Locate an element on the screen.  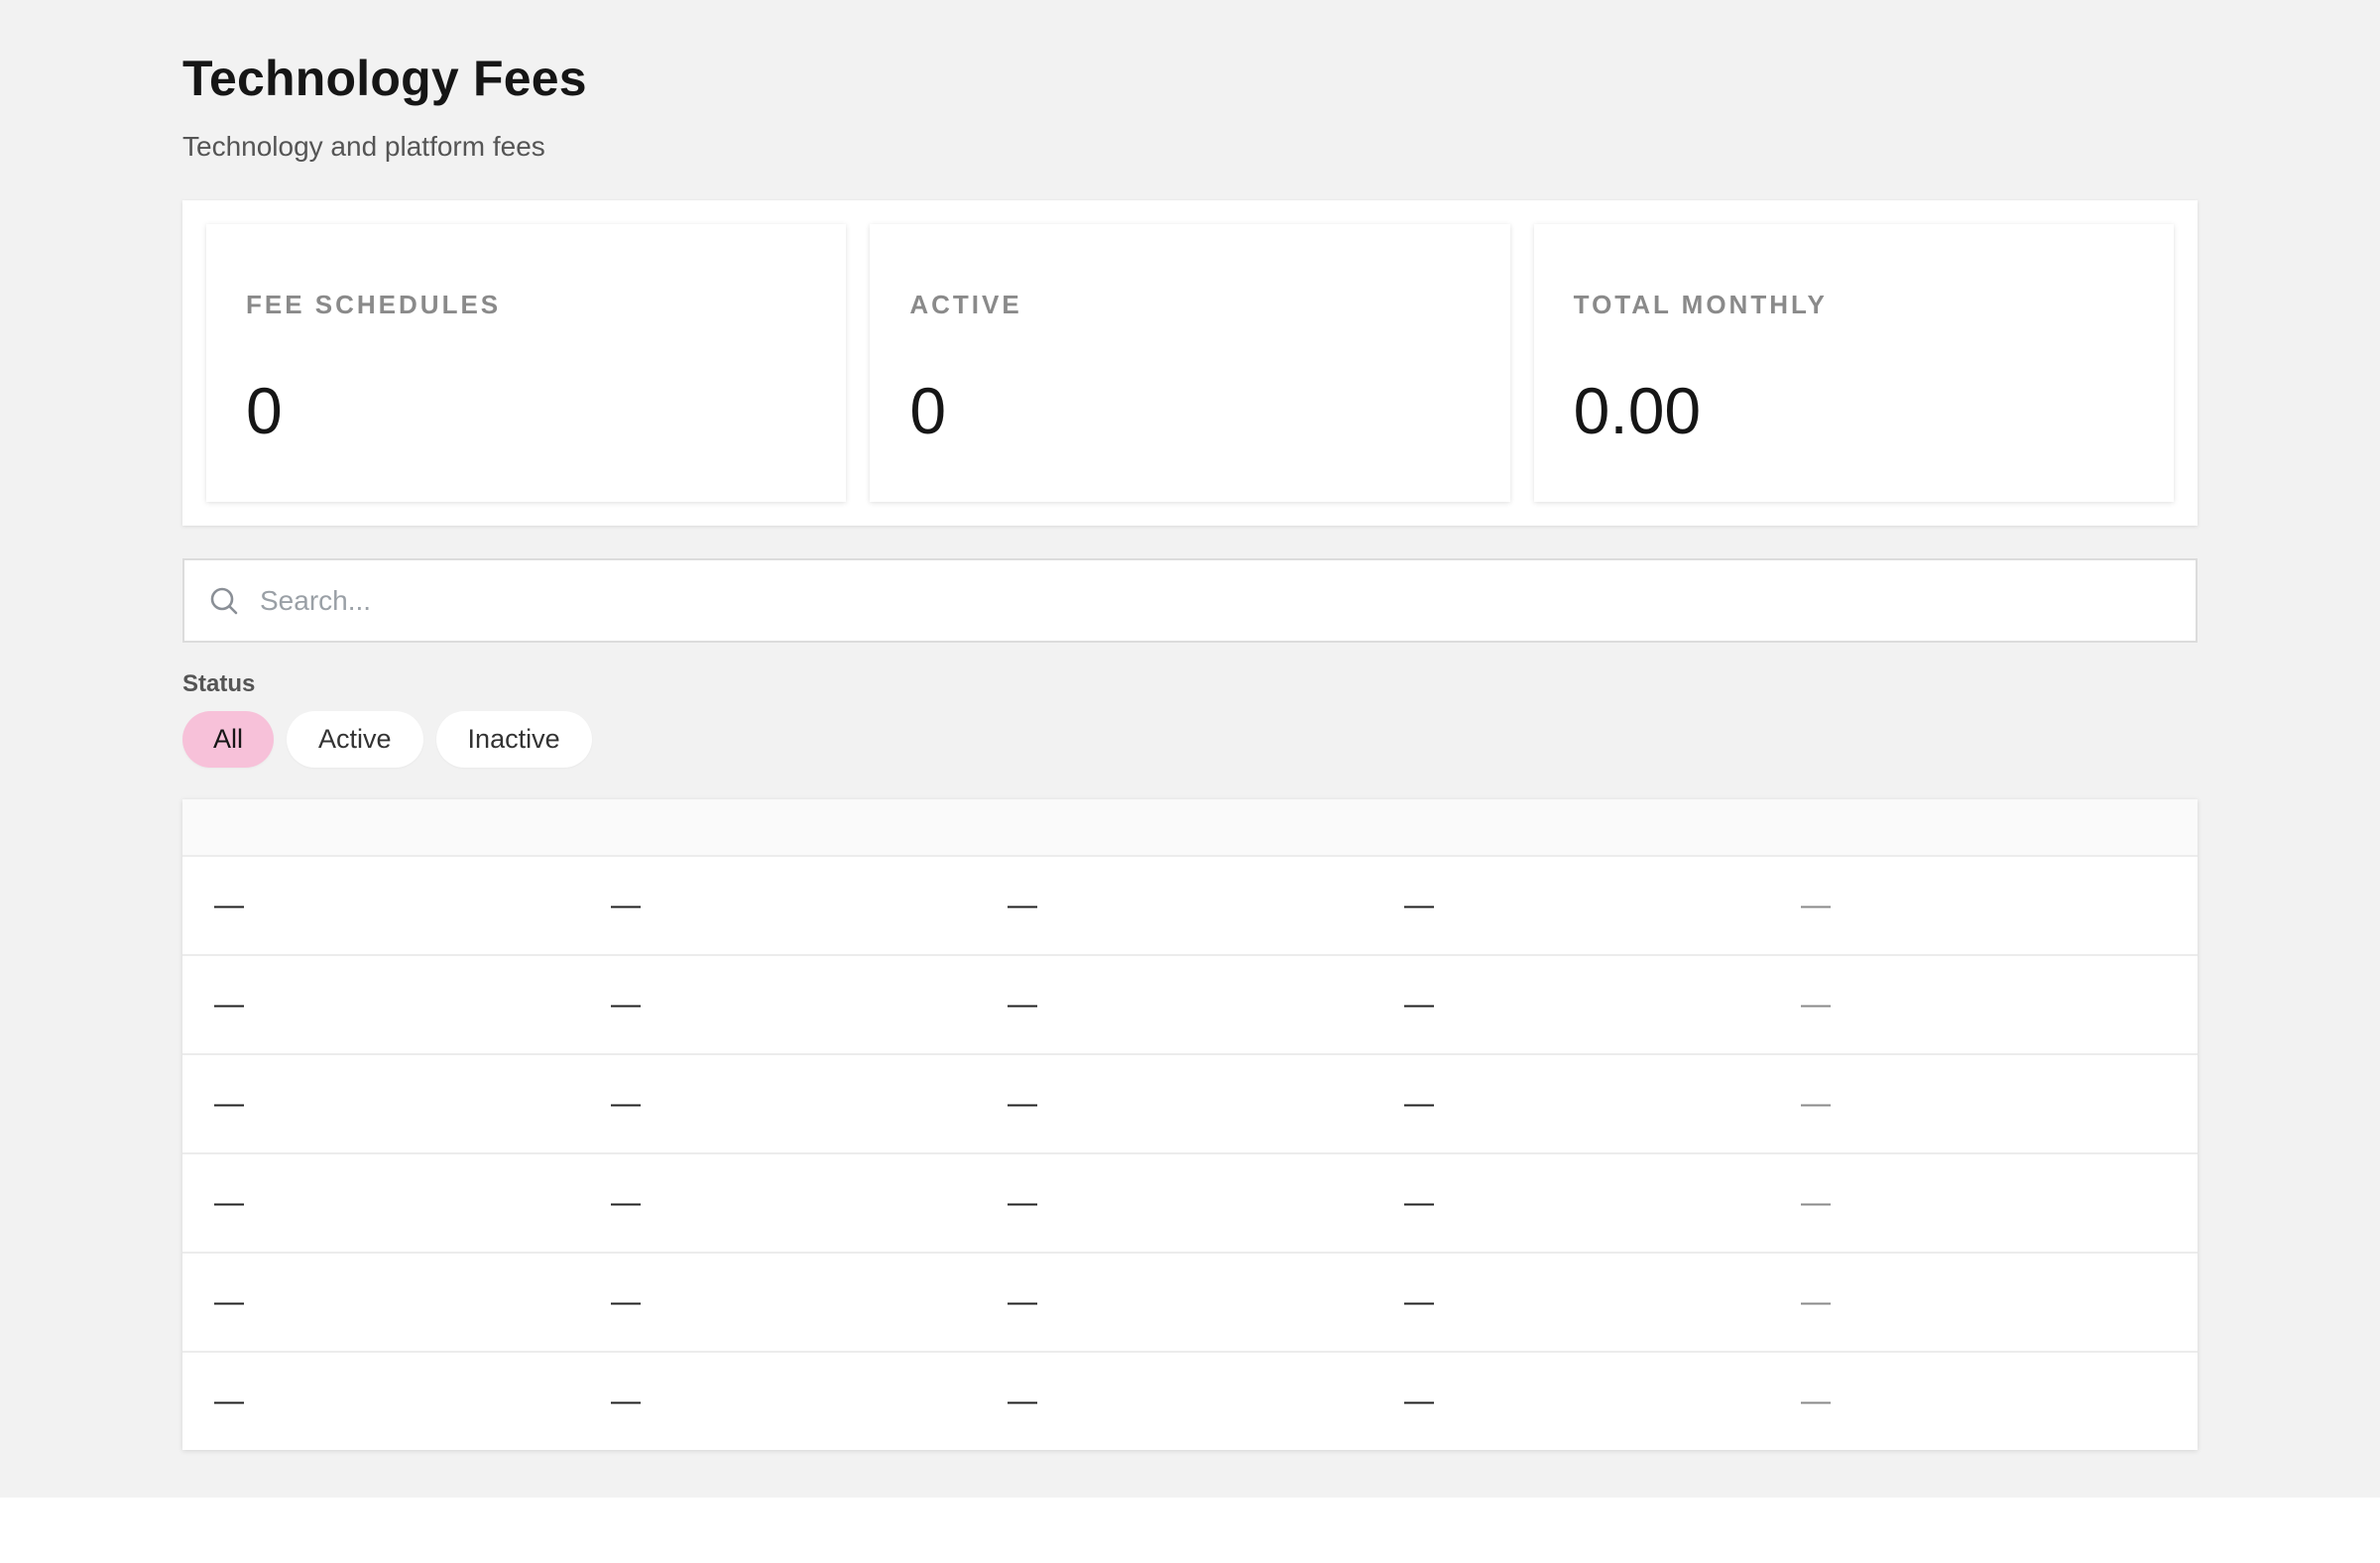
search-box is located at coordinates (1190, 601).